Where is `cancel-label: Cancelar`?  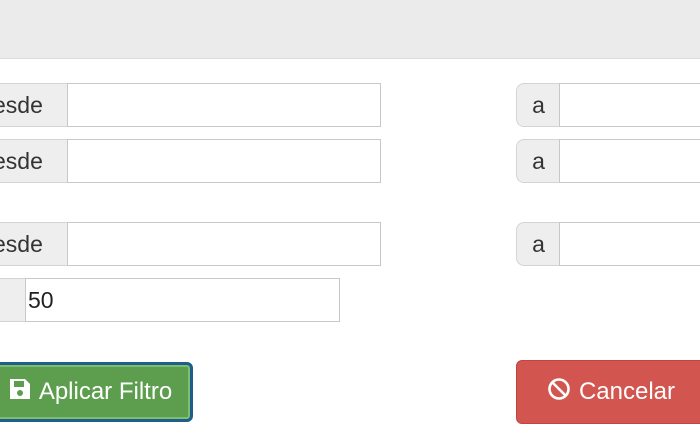
cancel-label: Cancelar is located at coordinates (627, 391).